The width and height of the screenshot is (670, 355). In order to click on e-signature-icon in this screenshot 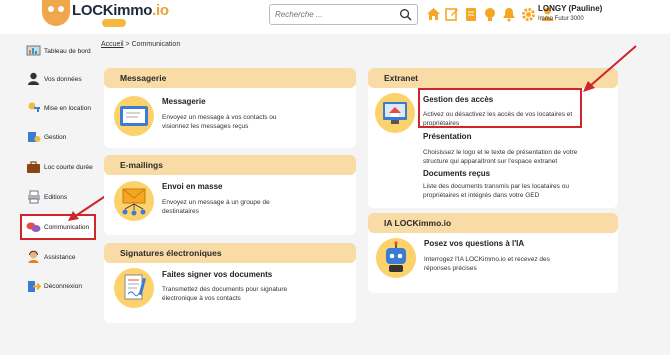, I will do `click(134, 288)`.